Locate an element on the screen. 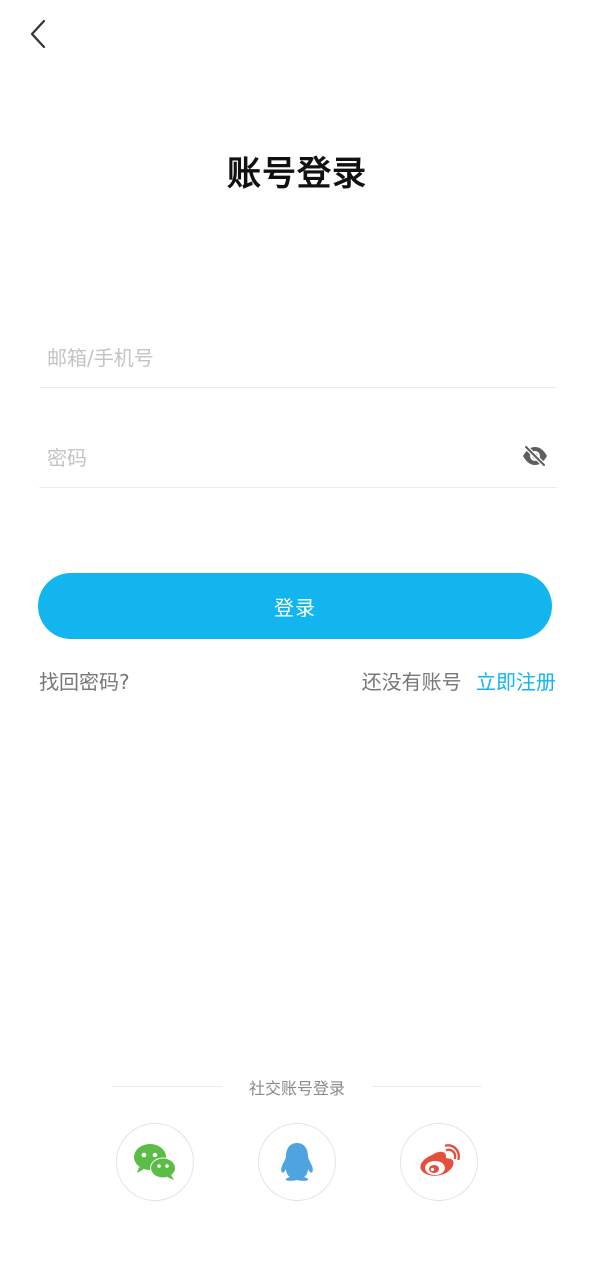  email-phone-field is located at coordinates (298, 358).